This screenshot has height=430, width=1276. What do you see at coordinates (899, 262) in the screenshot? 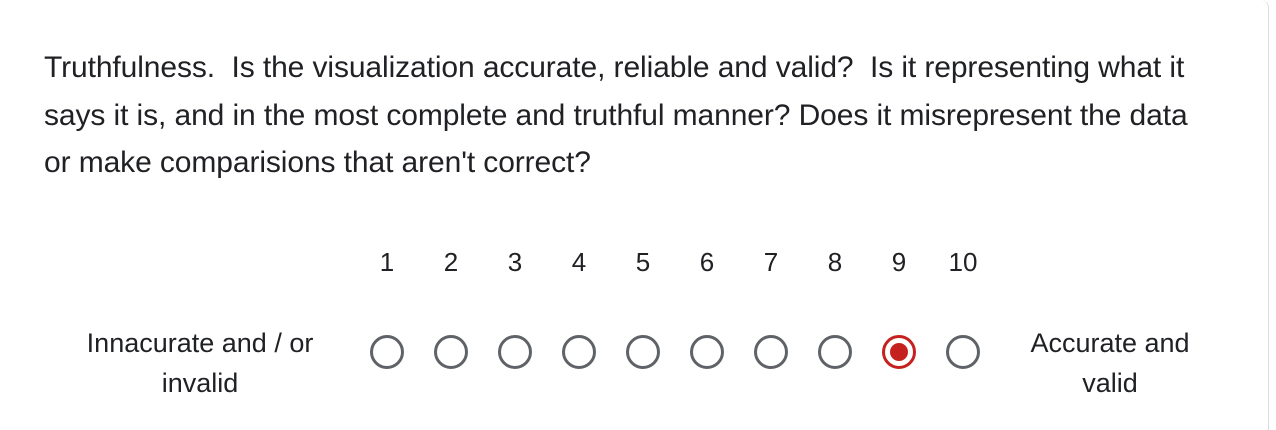
I see `scale-number-9: 9` at bounding box center [899, 262].